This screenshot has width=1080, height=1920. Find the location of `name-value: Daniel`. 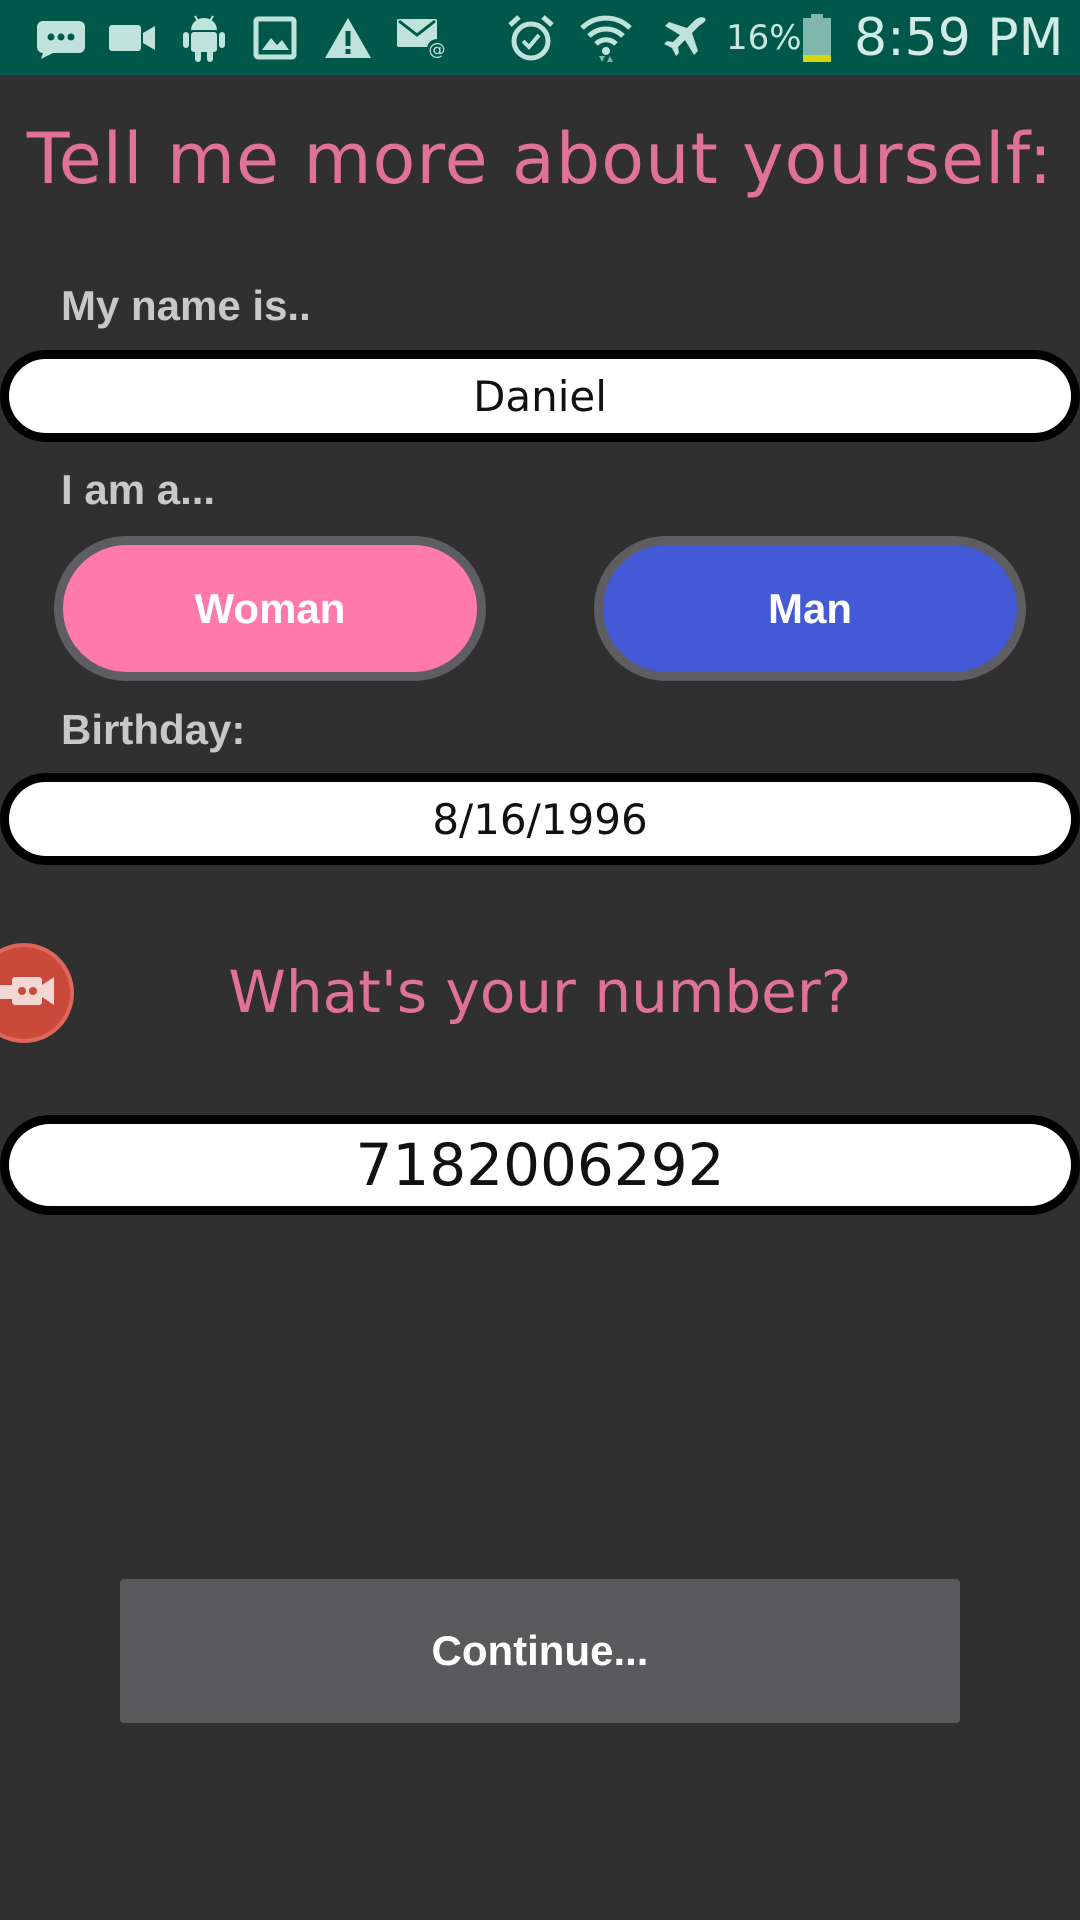

name-value: Daniel is located at coordinates (540, 396).